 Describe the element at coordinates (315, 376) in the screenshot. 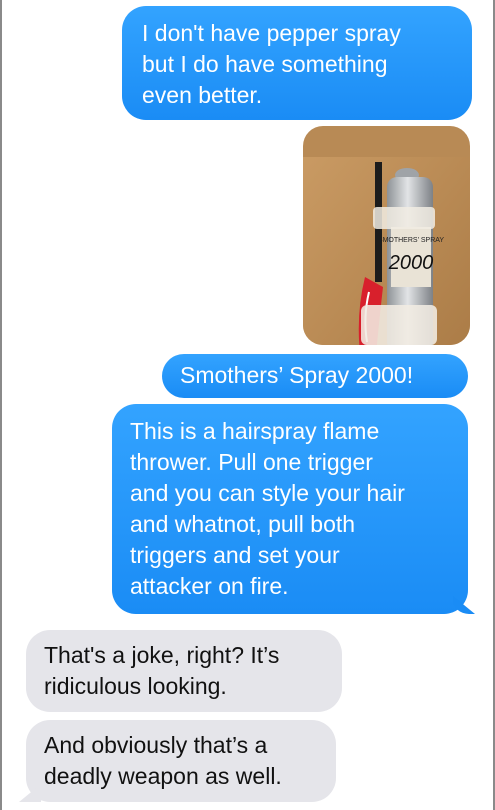

I see `sent-message-bubble: Smothers’ Spray 2000!` at that location.